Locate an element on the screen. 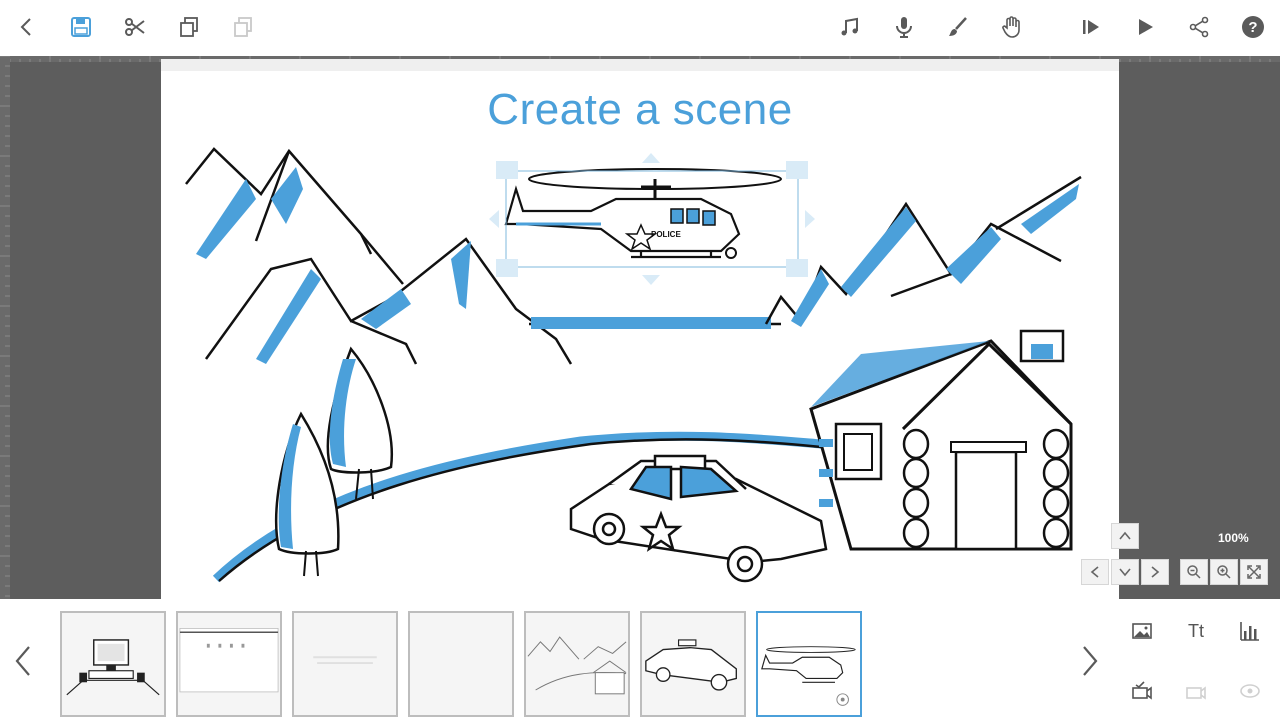 Image resolution: width=1280 pixels, height=720 pixels. pan-right-button is located at coordinates (1155, 572).